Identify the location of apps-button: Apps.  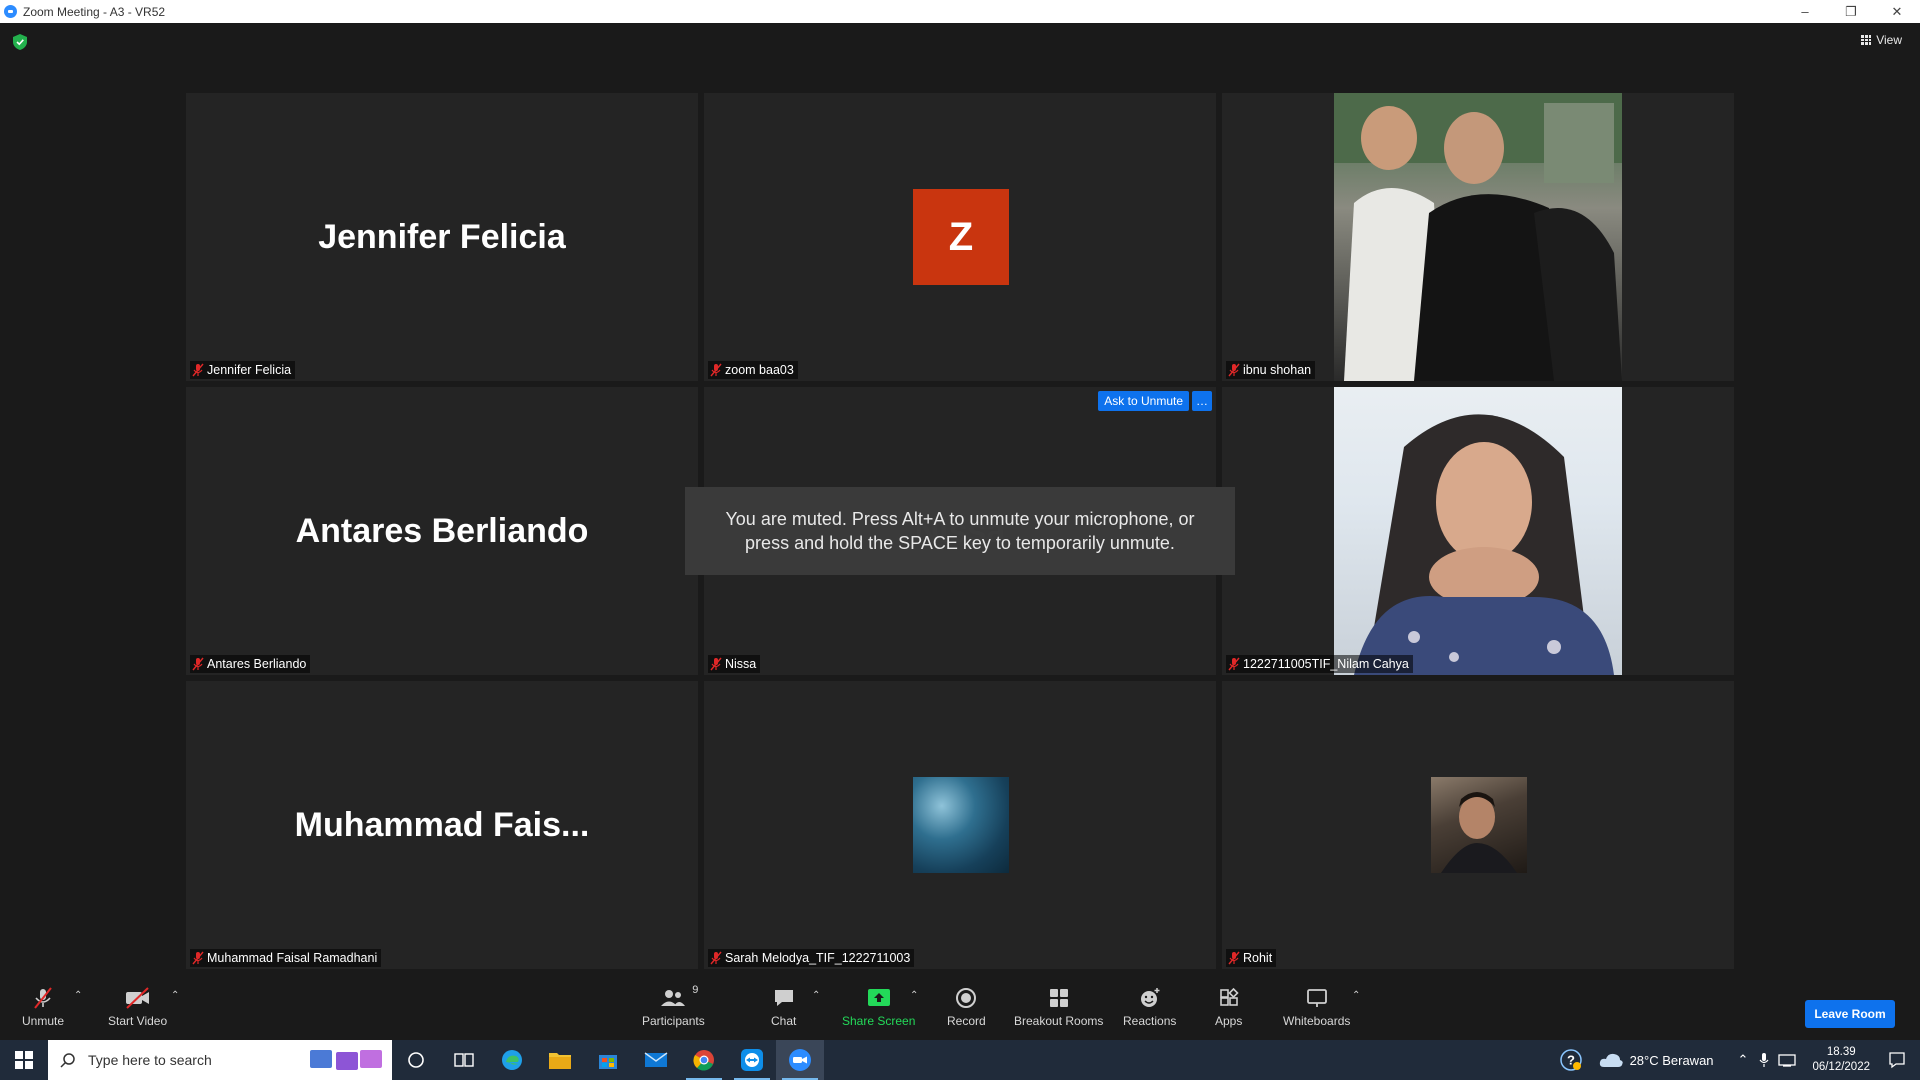
(1228, 1007).